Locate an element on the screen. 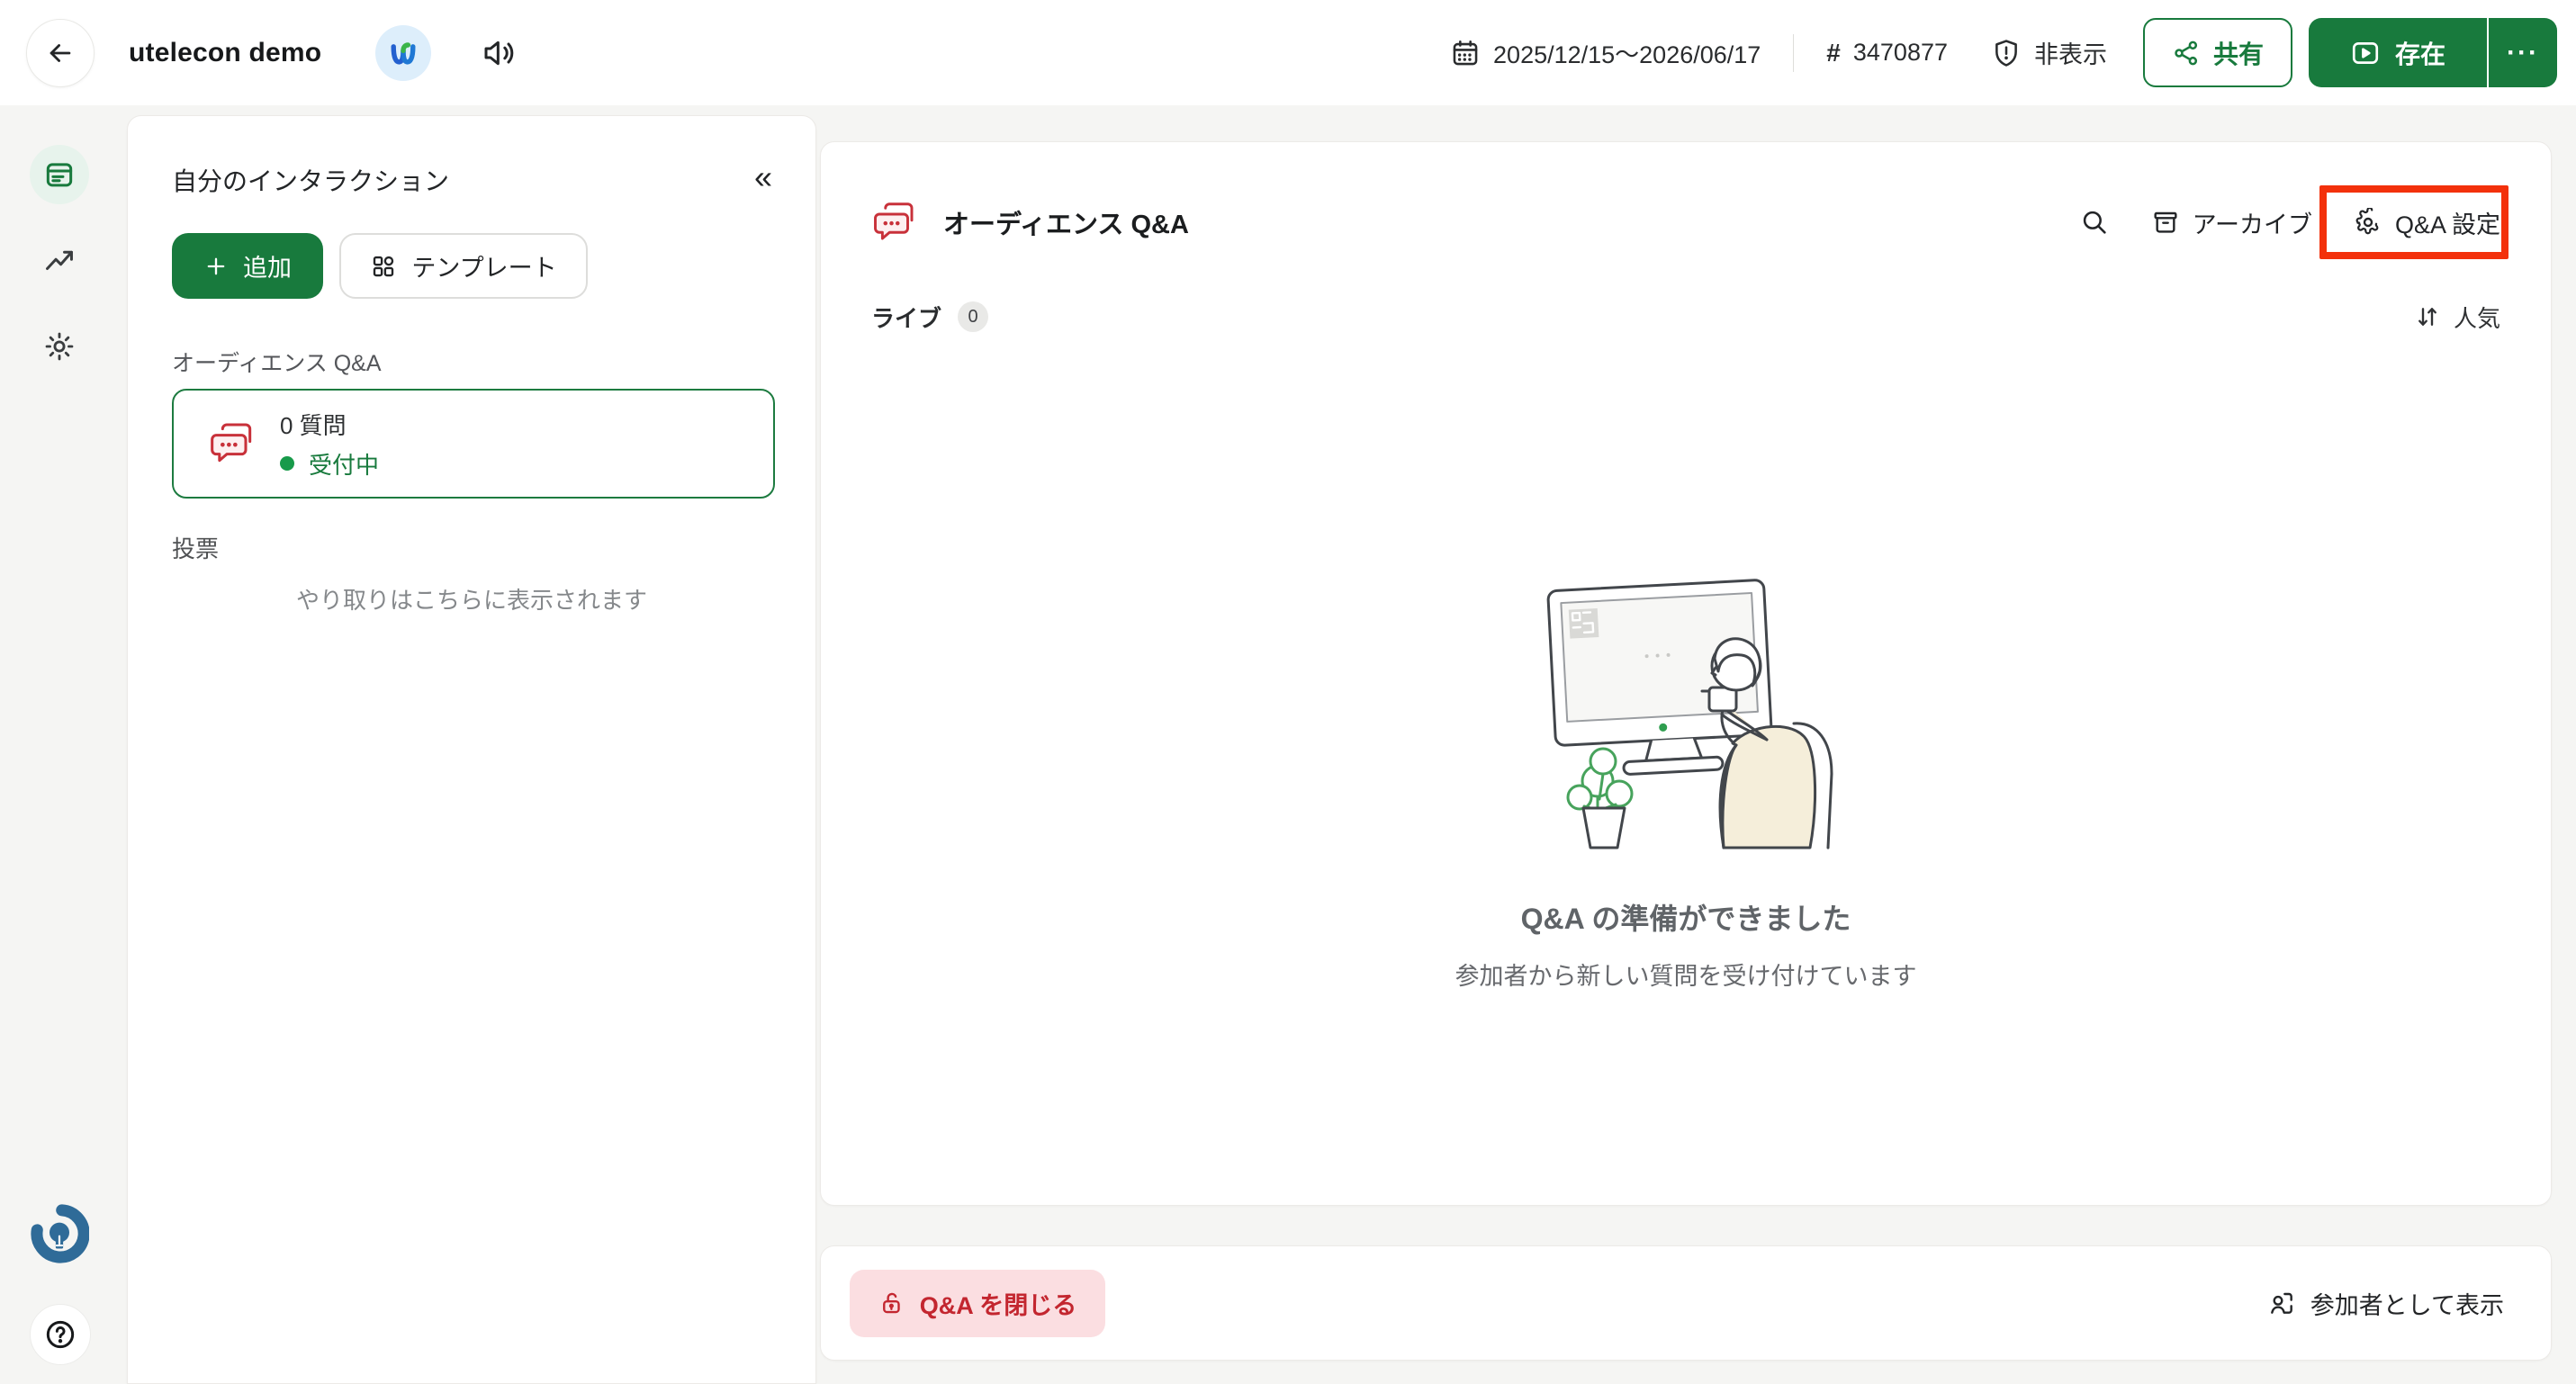 This screenshot has height=1384, width=2576. share-button: 共有 is located at coordinates (2217, 53).